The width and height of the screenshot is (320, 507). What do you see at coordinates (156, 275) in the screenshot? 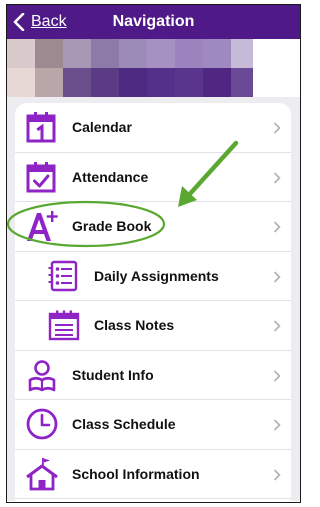
I see `menu-item-label: Daily Assignments` at bounding box center [156, 275].